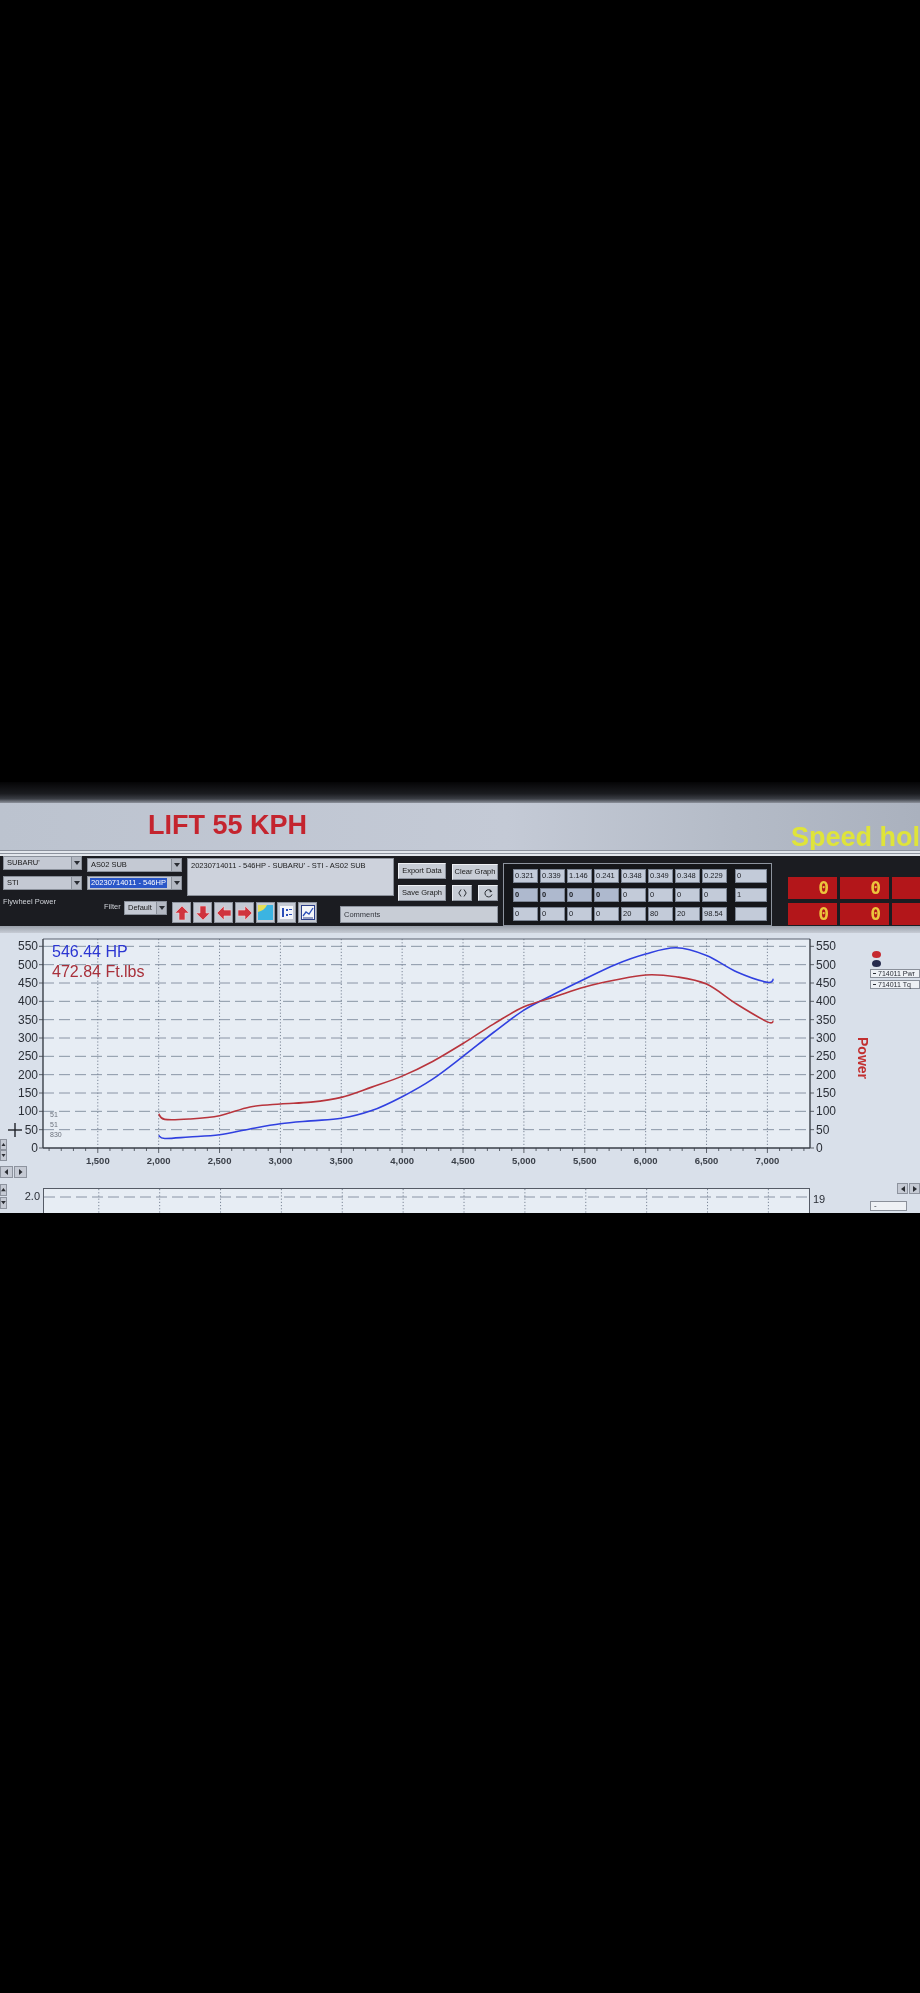  Describe the element at coordinates (97, 1160) in the screenshot. I see `x-tick-label: 1,500` at that location.